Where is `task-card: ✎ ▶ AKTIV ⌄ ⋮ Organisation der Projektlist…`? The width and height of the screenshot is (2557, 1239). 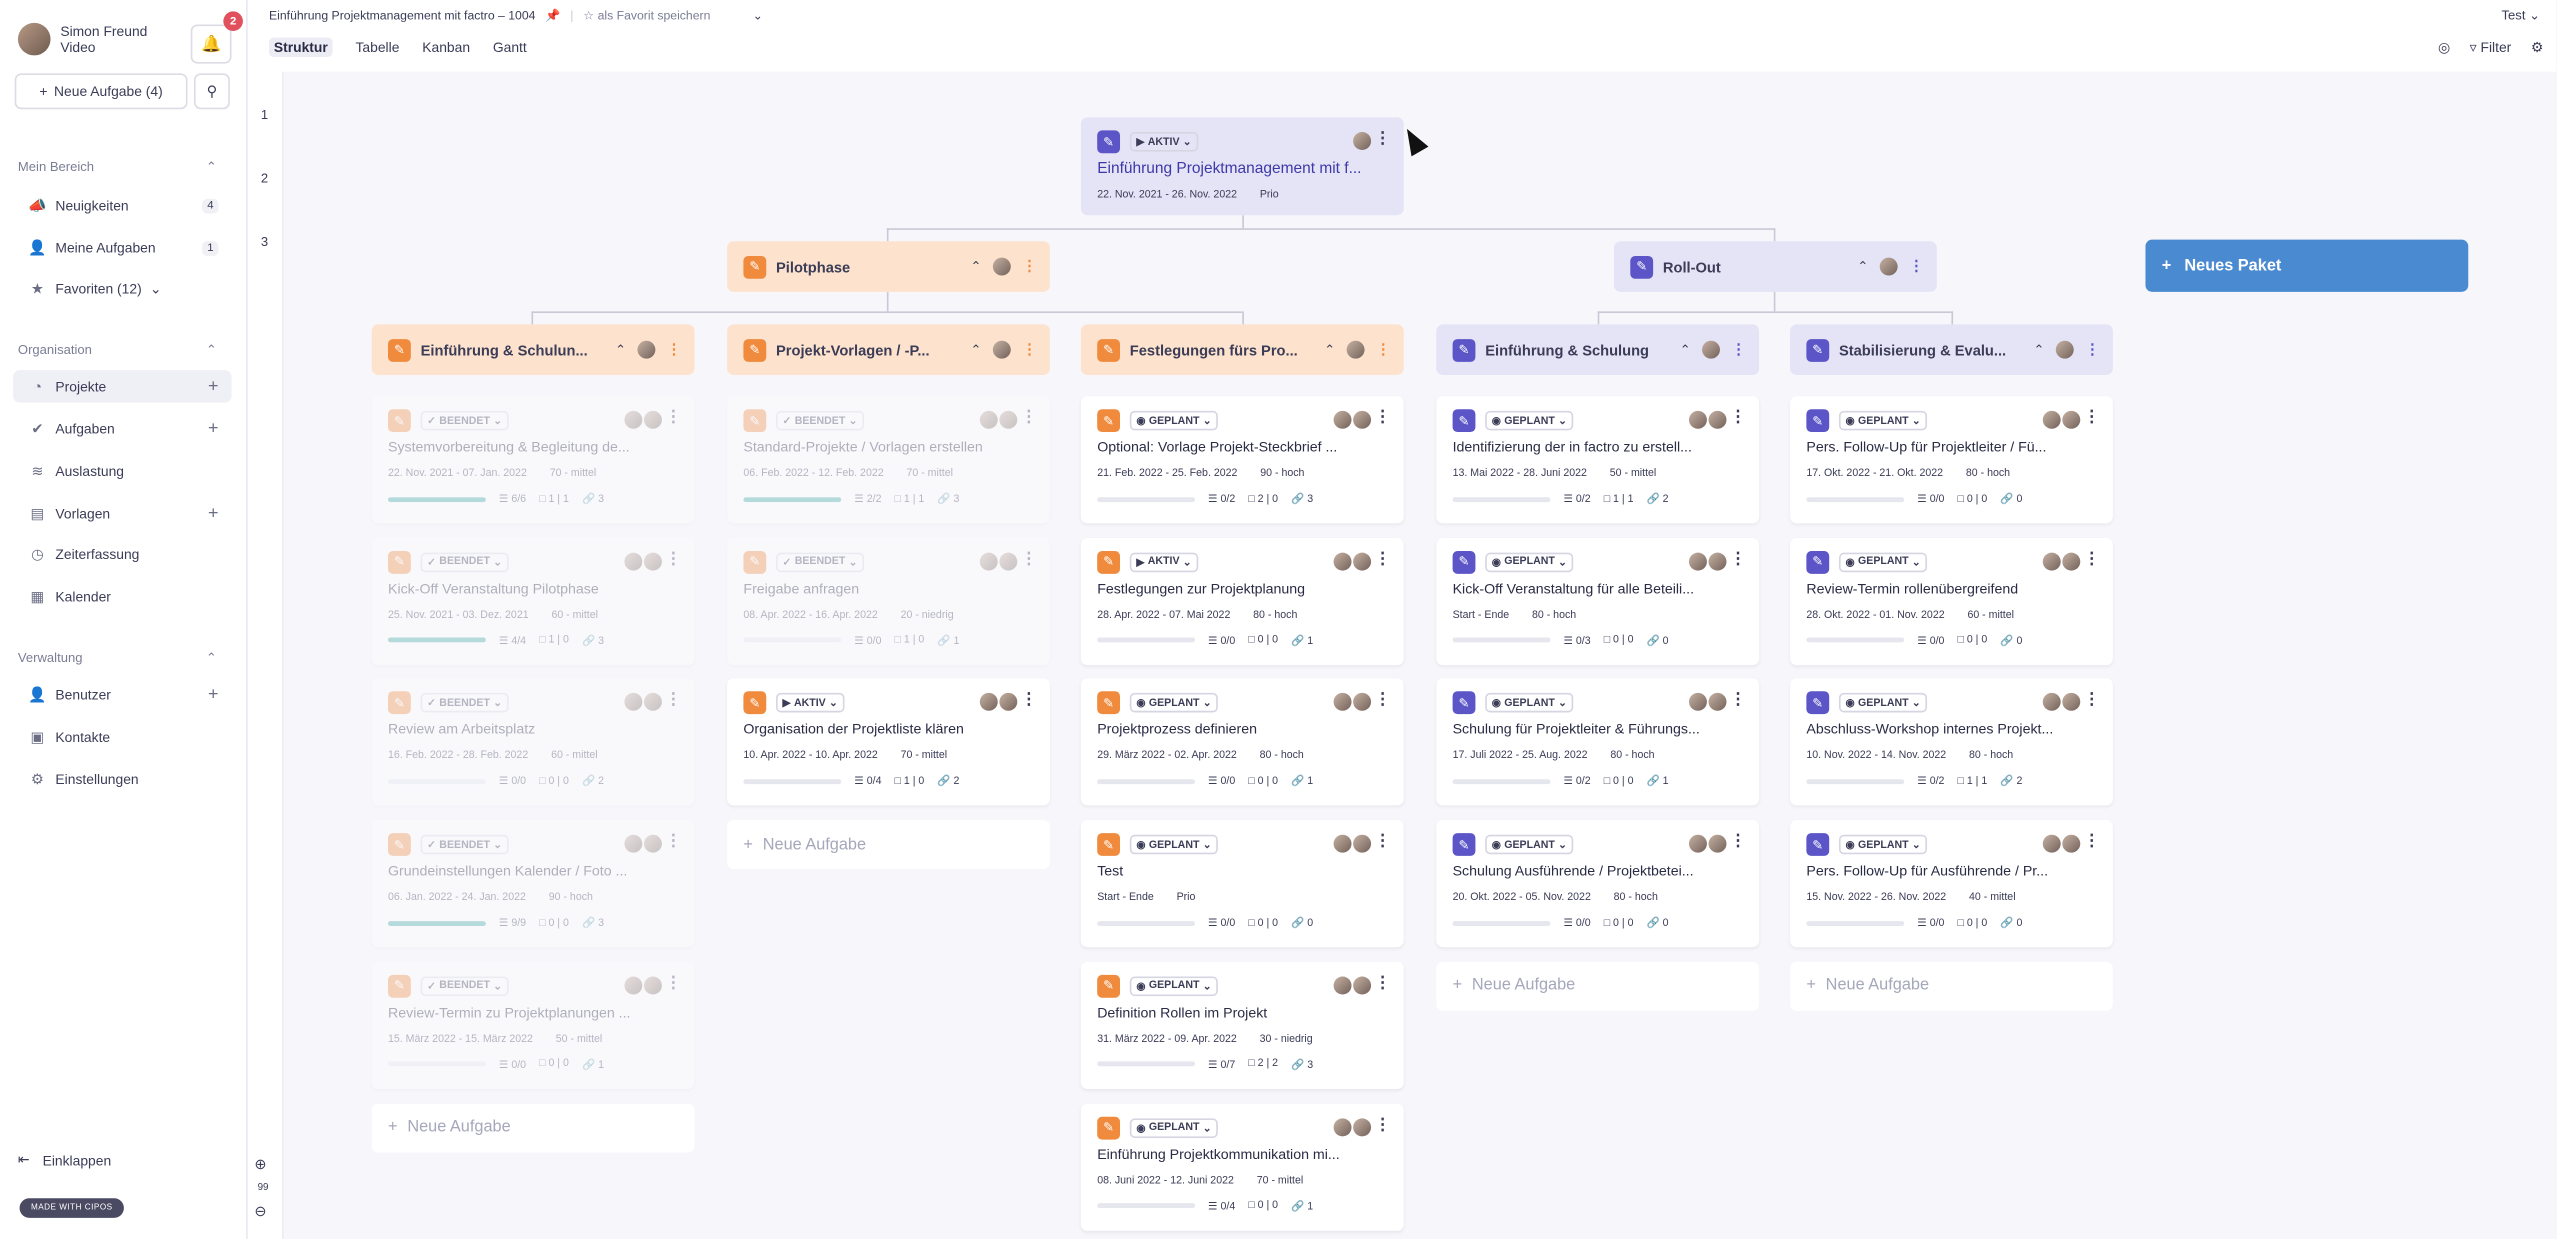 task-card: ✎ ▶ AKTIV ⌄ ⋮ Organisation der Projektlist… is located at coordinates (888, 742).